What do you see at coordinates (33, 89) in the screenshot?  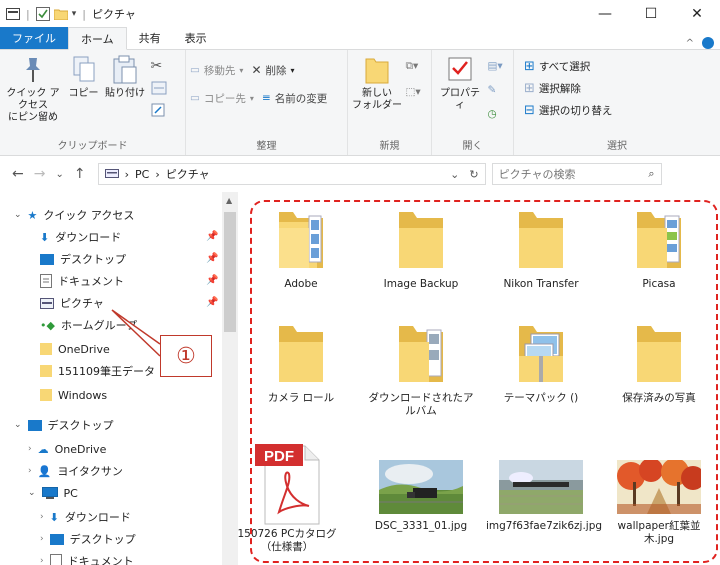 I see `pin-quick-access-button: クイック アクセス にピン留め` at bounding box center [33, 89].